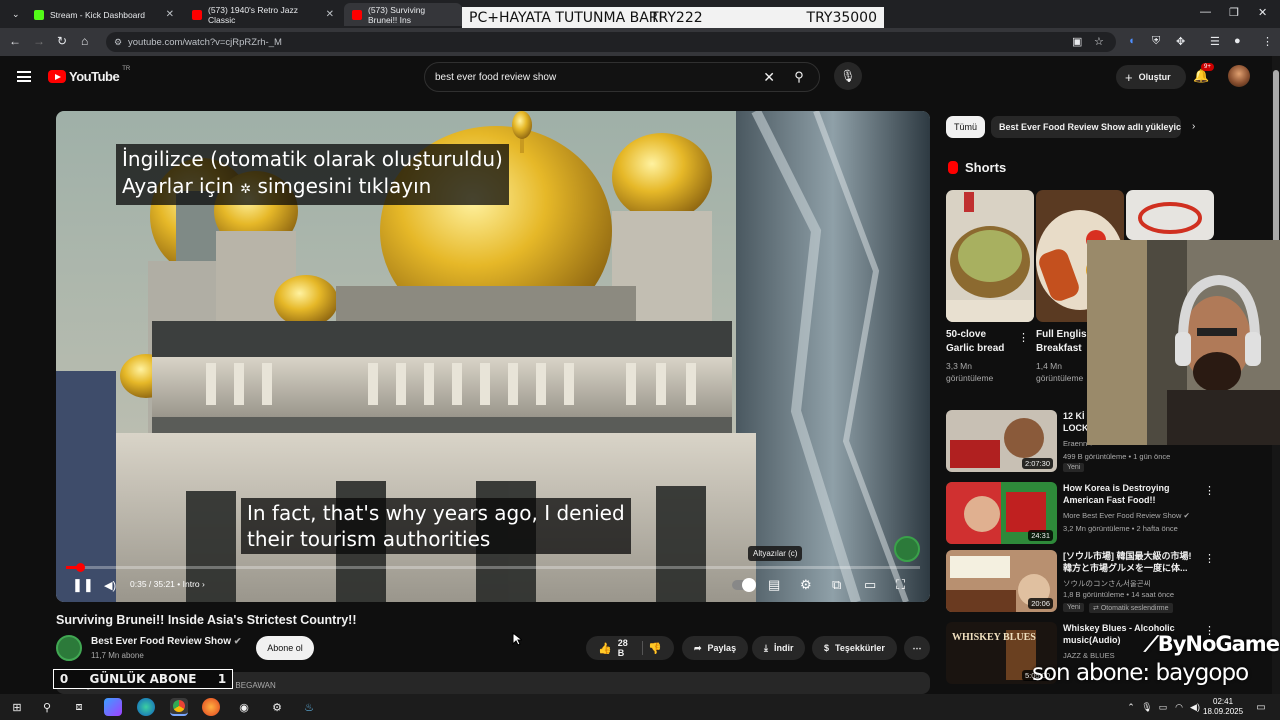 The image size is (1280, 720). I want to click on obs-icon: ◉, so click(244, 707).